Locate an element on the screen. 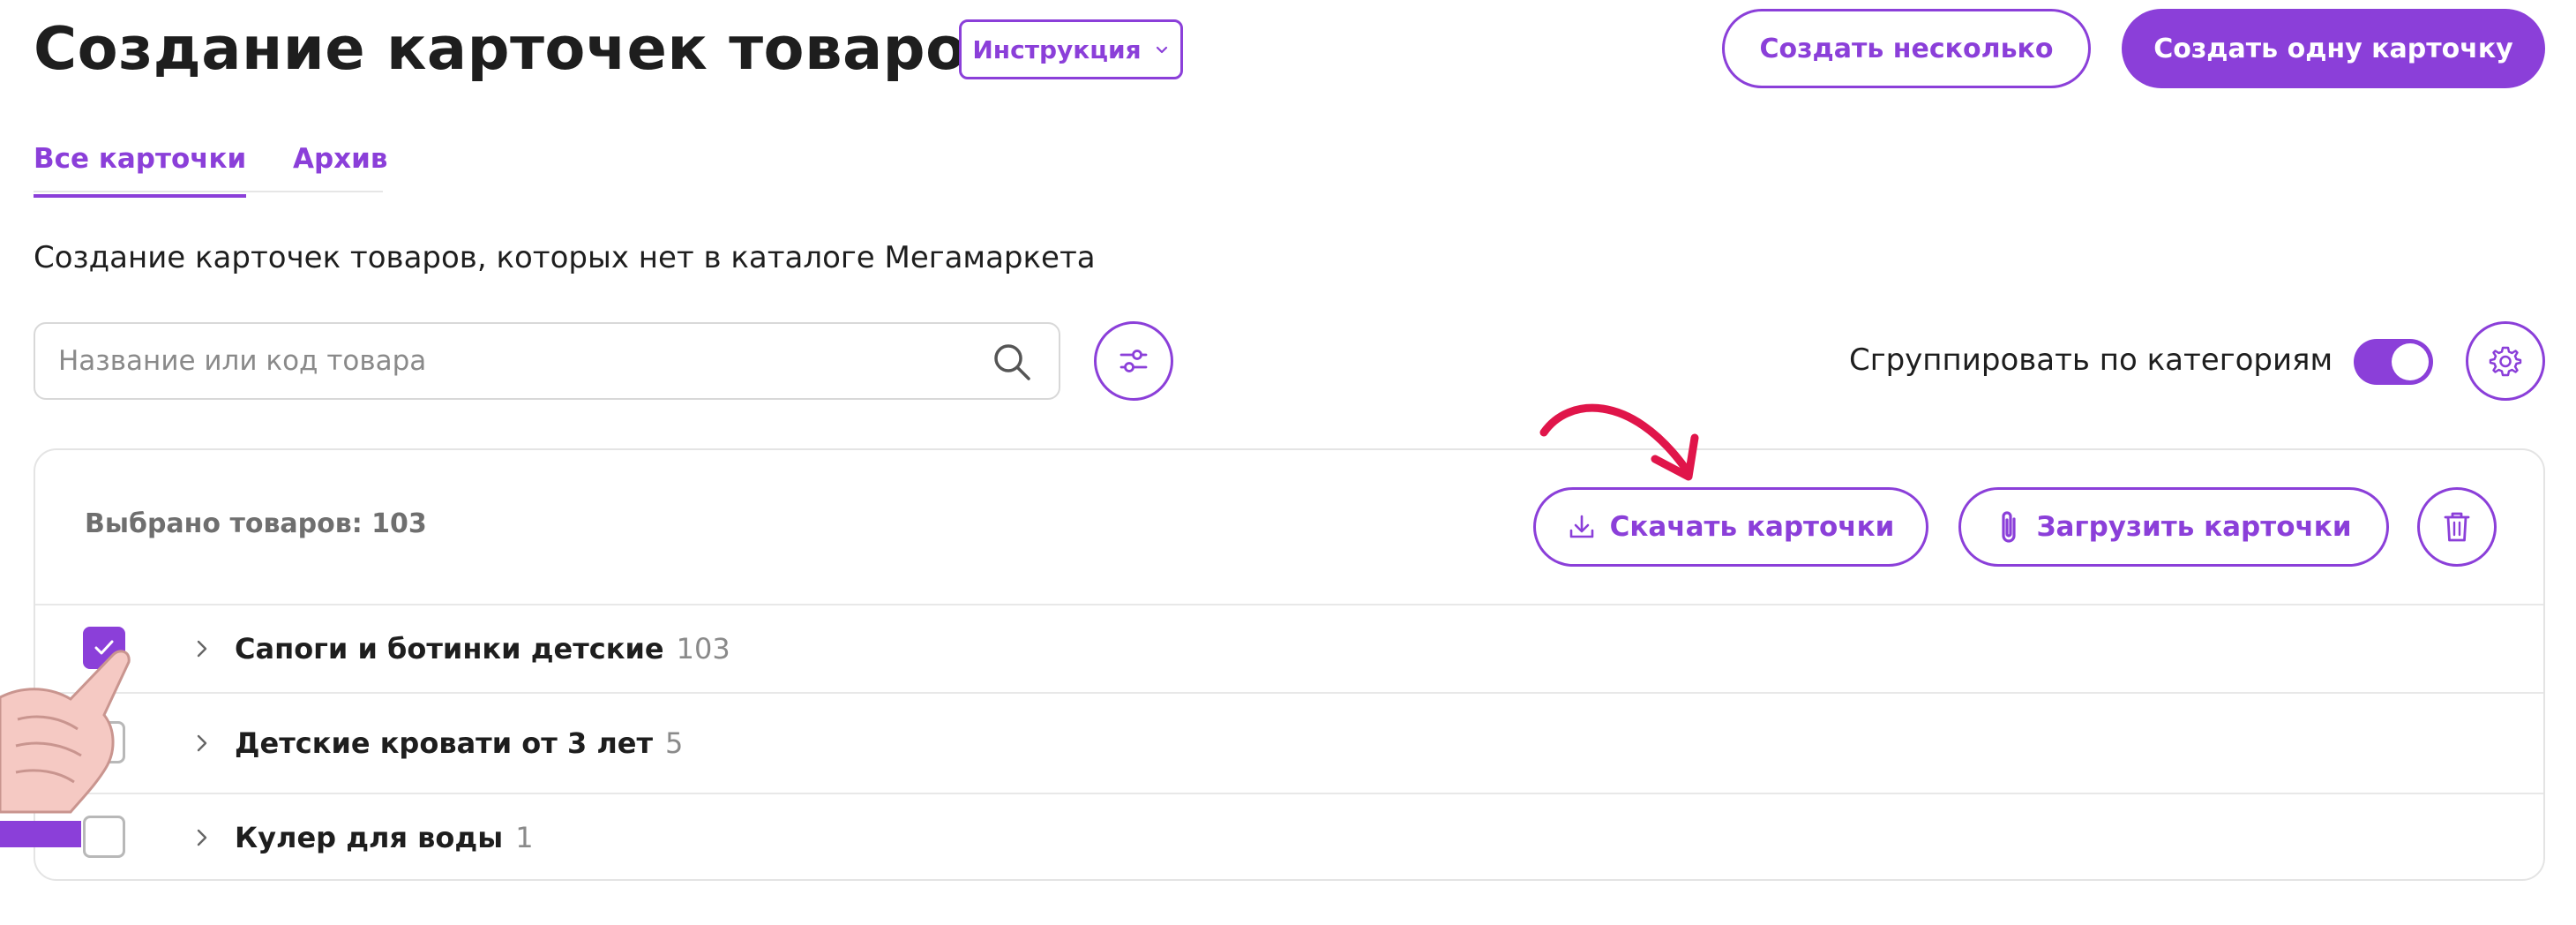 This screenshot has height=925, width=2576. search-box is located at coordinates (547, 361).